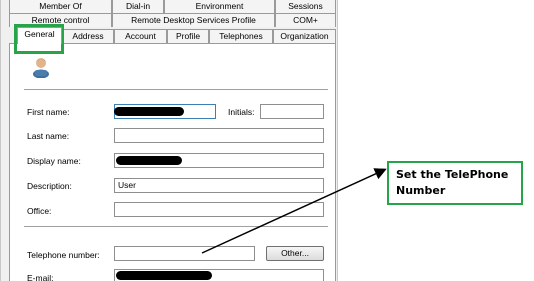 This screenshot has height=281, width=534. What do you see at coordinates (39, 35) in the screenshot?
I see `tab-general: General` at bounding box center [39, 35].